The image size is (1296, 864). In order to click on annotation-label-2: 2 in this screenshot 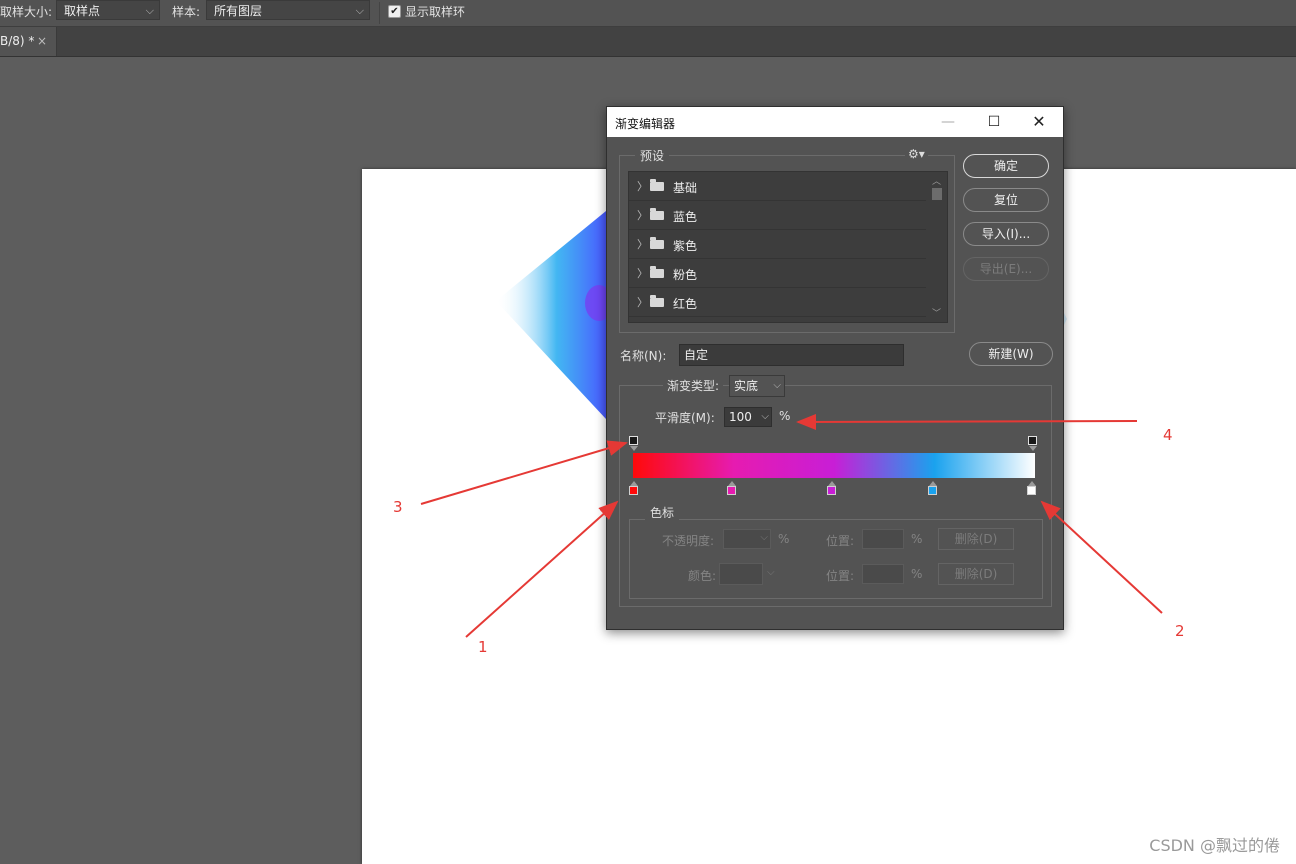, I will do `click(1180, 631)`.